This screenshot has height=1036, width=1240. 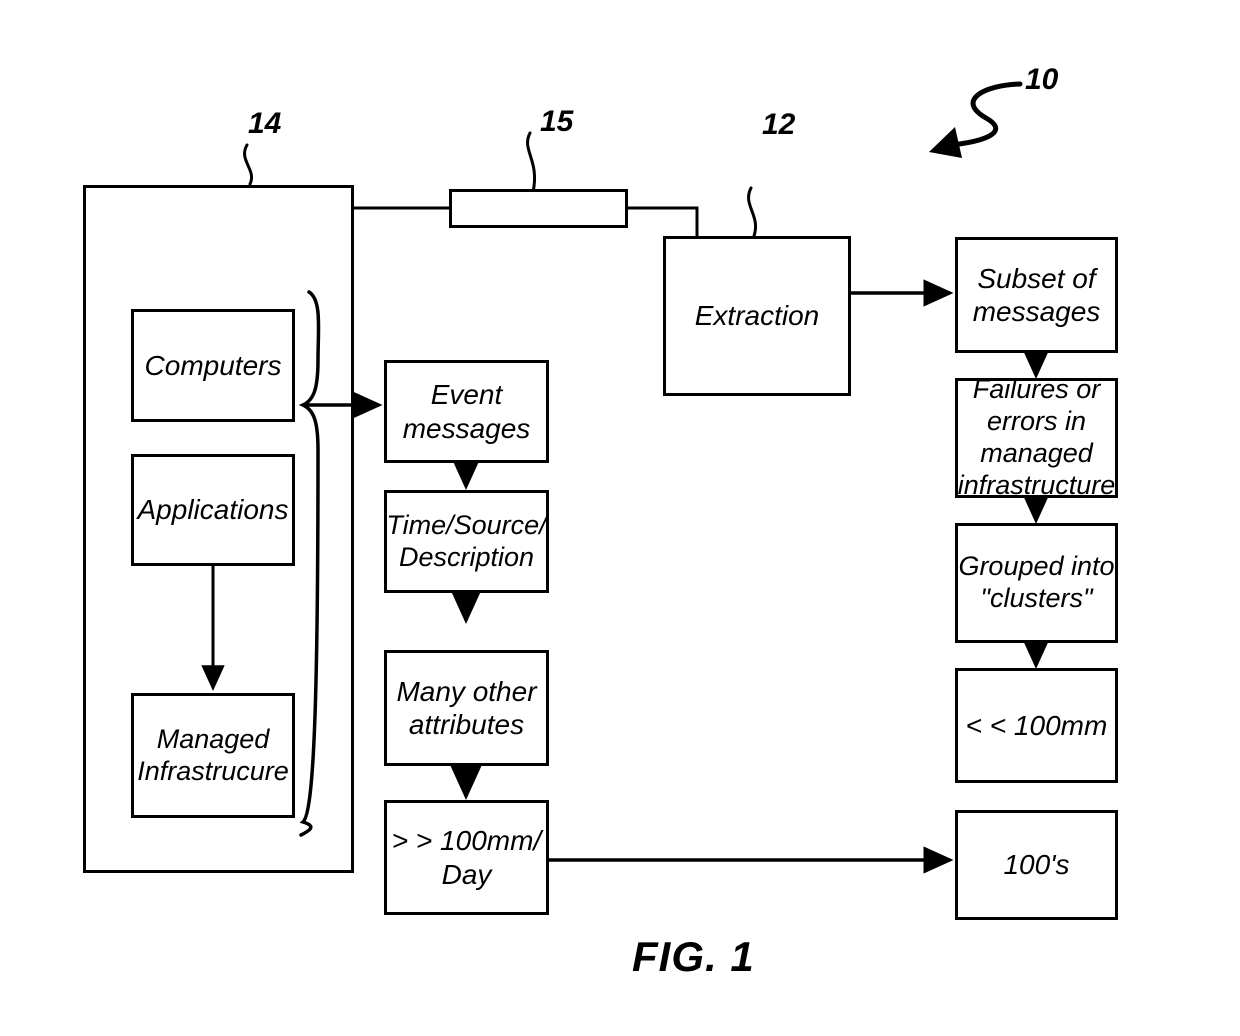 What do you see at coordinates (945, 142) in the screenshot?
I see `system-callout-arrowhead` at bounding box center [945, 142].